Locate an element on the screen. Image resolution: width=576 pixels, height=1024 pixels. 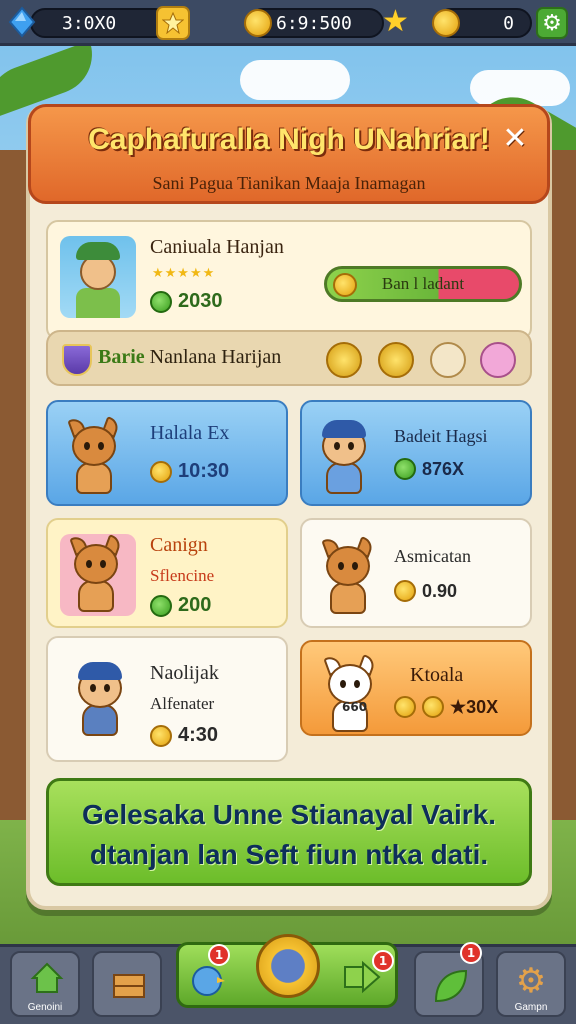
hero-progress-bar: Ban l ladant is located at coordinates (423, 284).